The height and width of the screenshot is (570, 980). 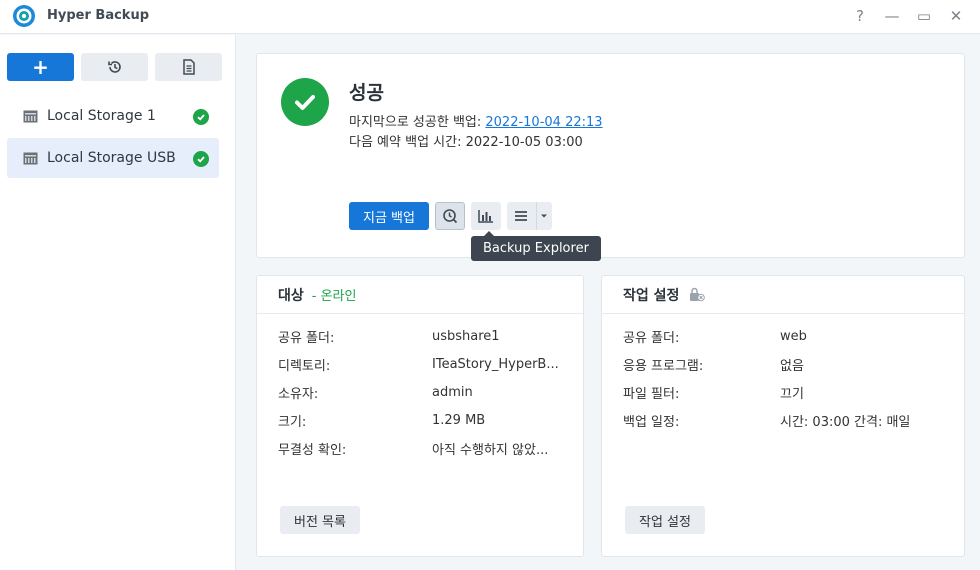 I want to click on log-button, so click(x=188, y=67).